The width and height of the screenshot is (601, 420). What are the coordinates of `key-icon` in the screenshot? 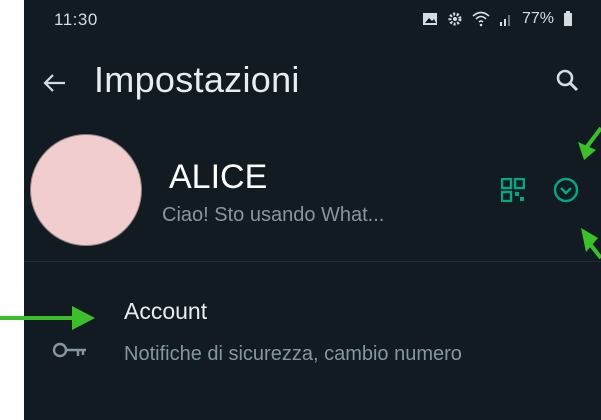 It's located at (69, 350).